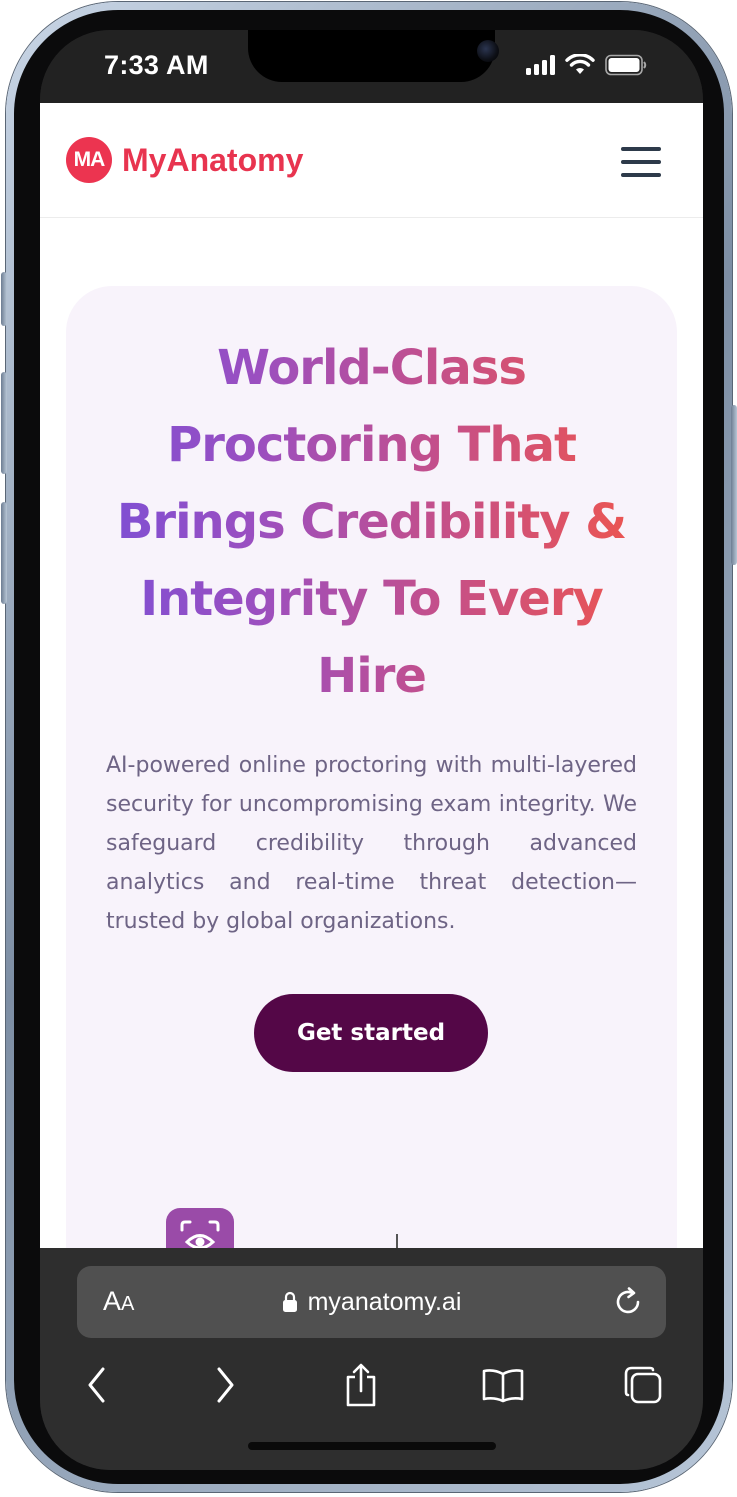  Describe the element at coordinates (371, 1033) in the screenshot. I see `get-started-button: Get started` at that location.